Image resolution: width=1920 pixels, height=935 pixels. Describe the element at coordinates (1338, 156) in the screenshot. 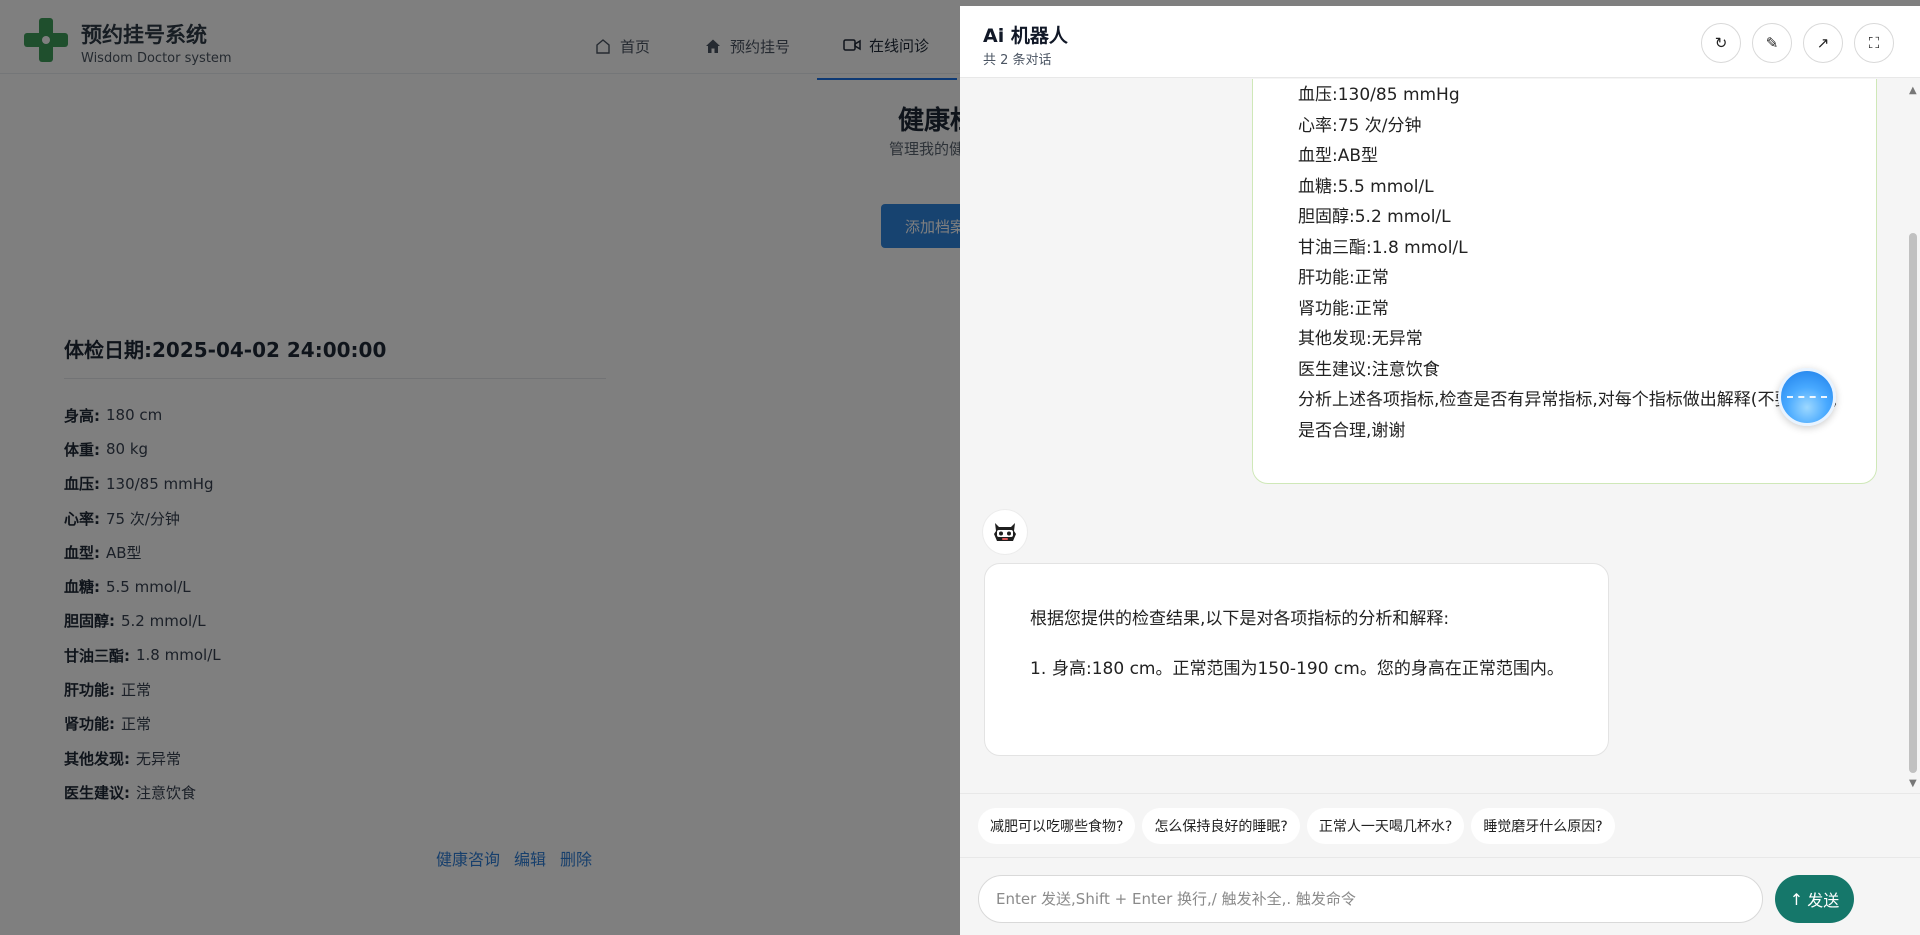

I see `user-message-line: 血型:AB型` at that location.